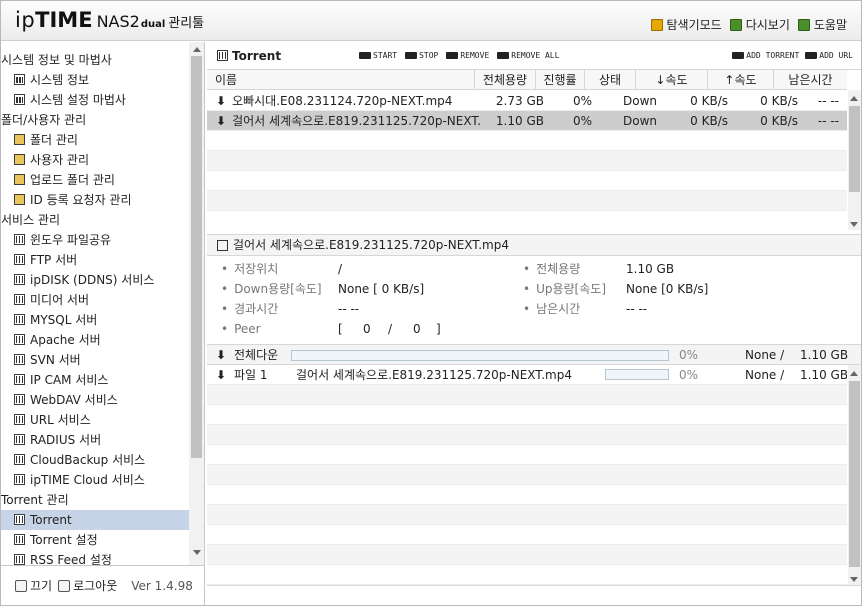 The height and width of the screenshot is (606, 862). Describe the element at coordinates (560, 80) in the screenshot. I see `col-progress: 진행률` at that location.